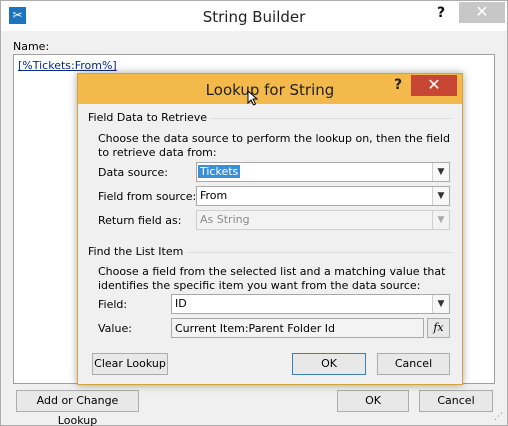 Image resolution: width=508 pixels, height=426 pixels. I want to click on return-field-select: As String ▼, so click(323, 220).